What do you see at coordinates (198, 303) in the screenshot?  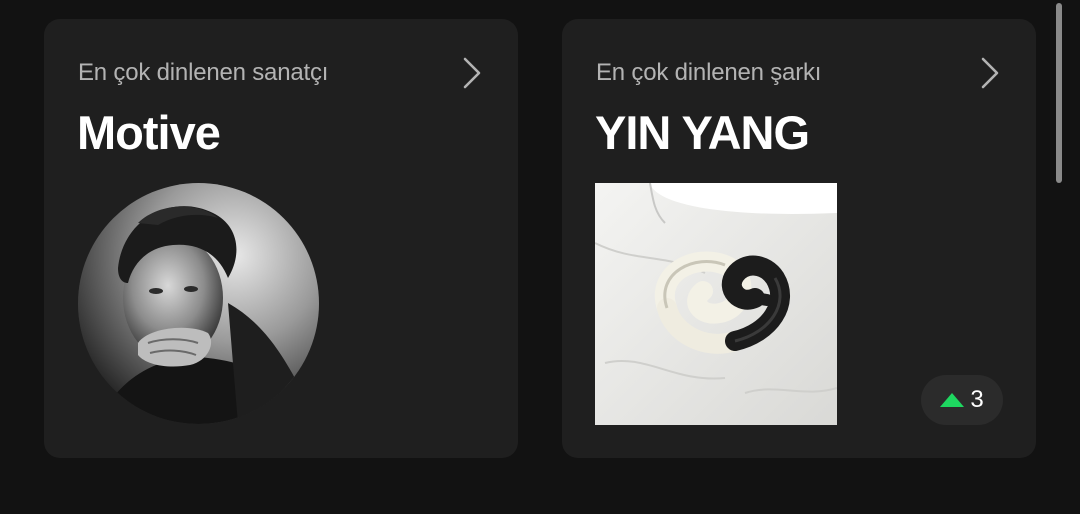 I see `artist-photo` at bounding box center [198, 303].